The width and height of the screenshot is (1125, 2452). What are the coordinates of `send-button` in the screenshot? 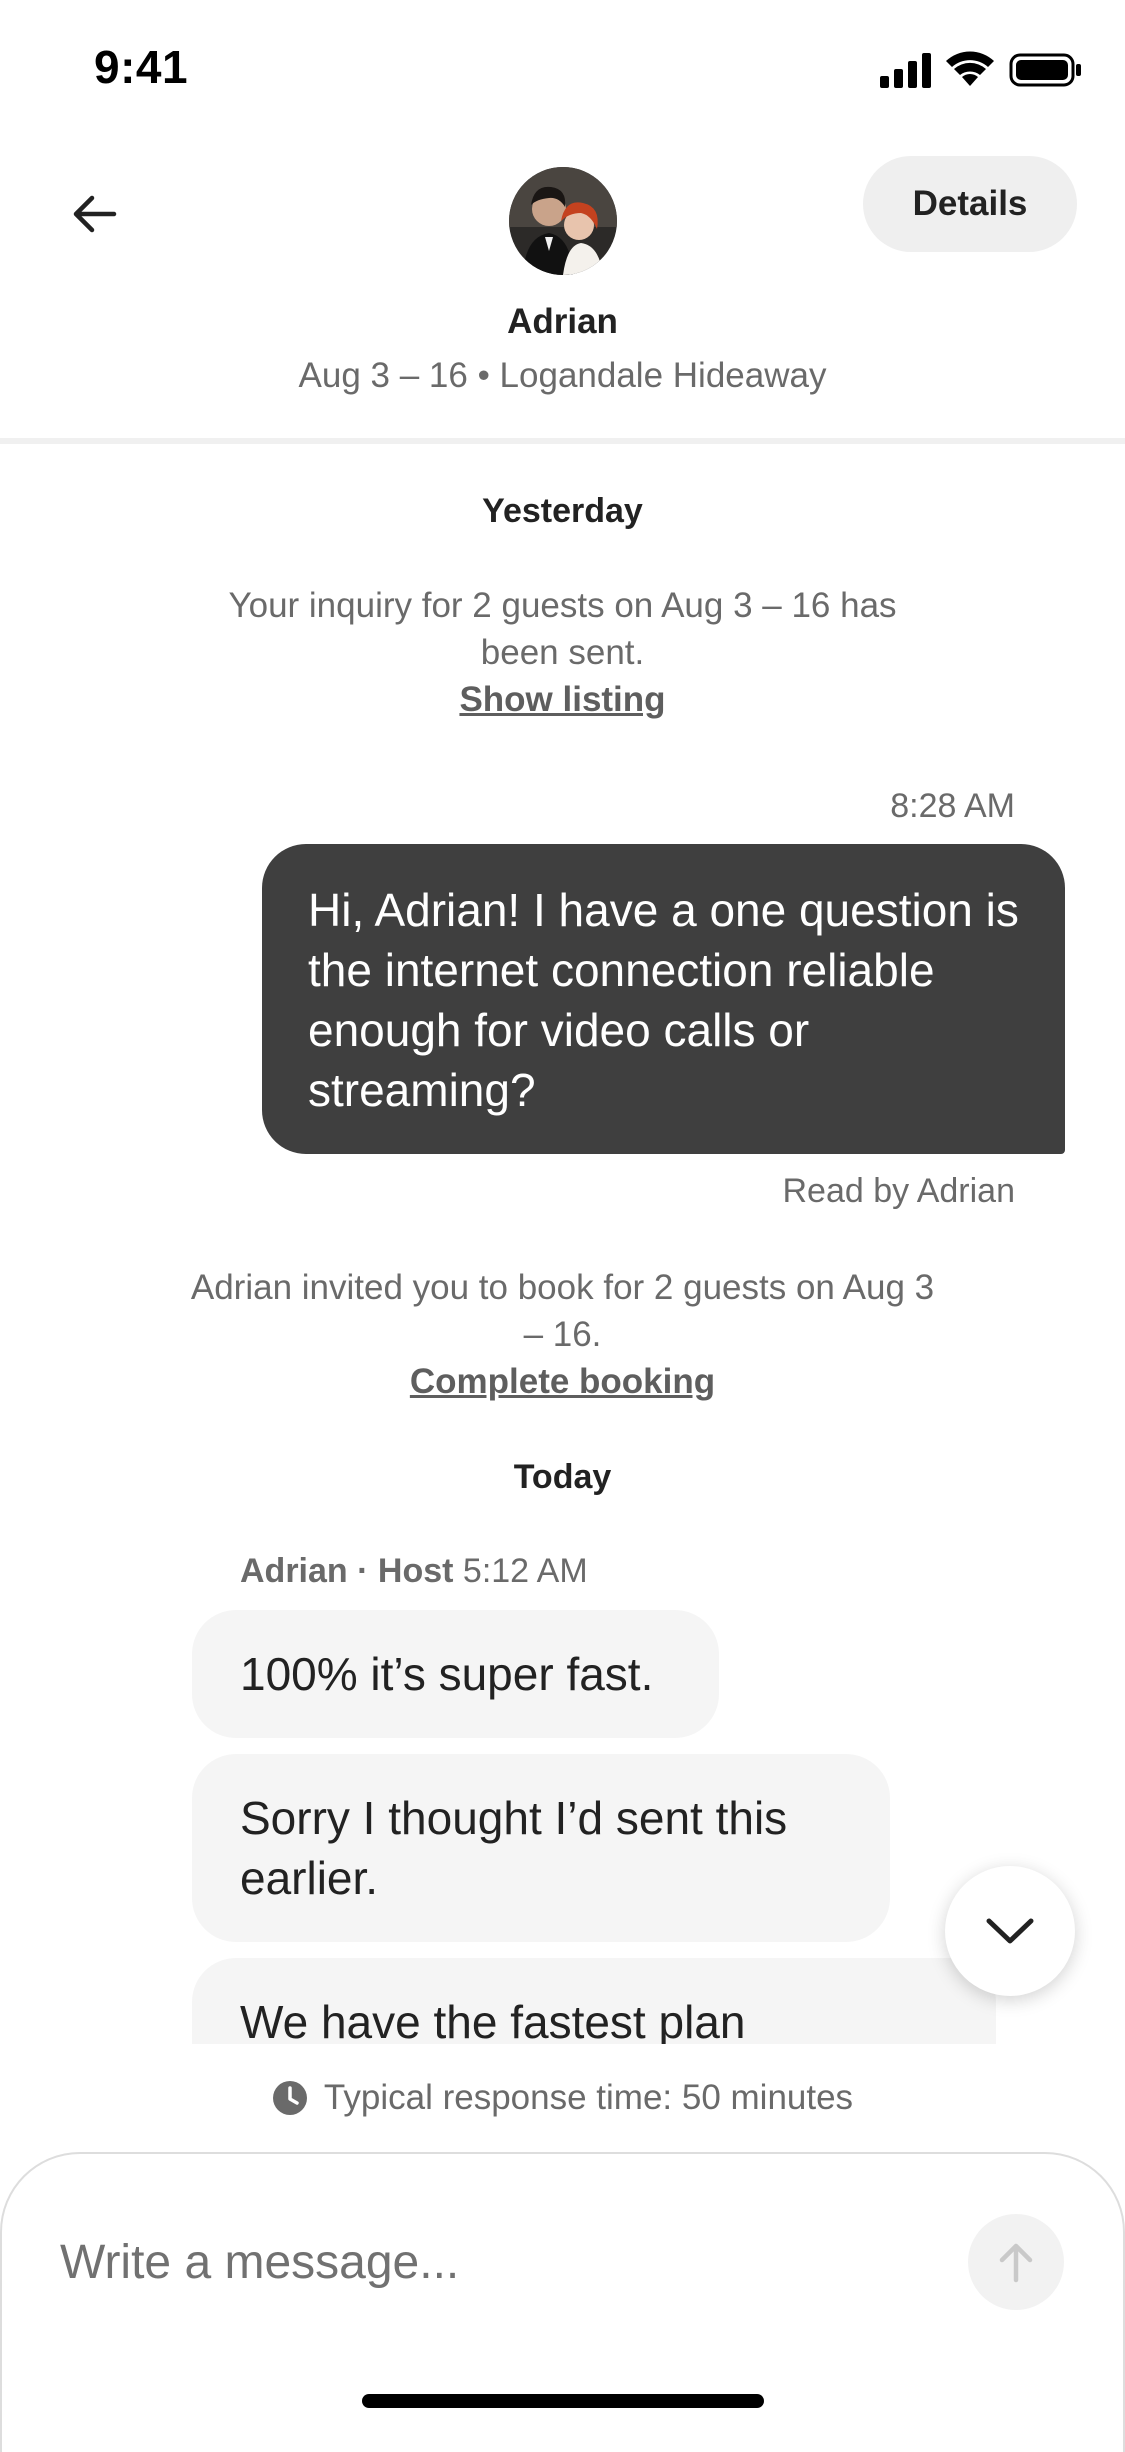 It's located at (1016, 2262).